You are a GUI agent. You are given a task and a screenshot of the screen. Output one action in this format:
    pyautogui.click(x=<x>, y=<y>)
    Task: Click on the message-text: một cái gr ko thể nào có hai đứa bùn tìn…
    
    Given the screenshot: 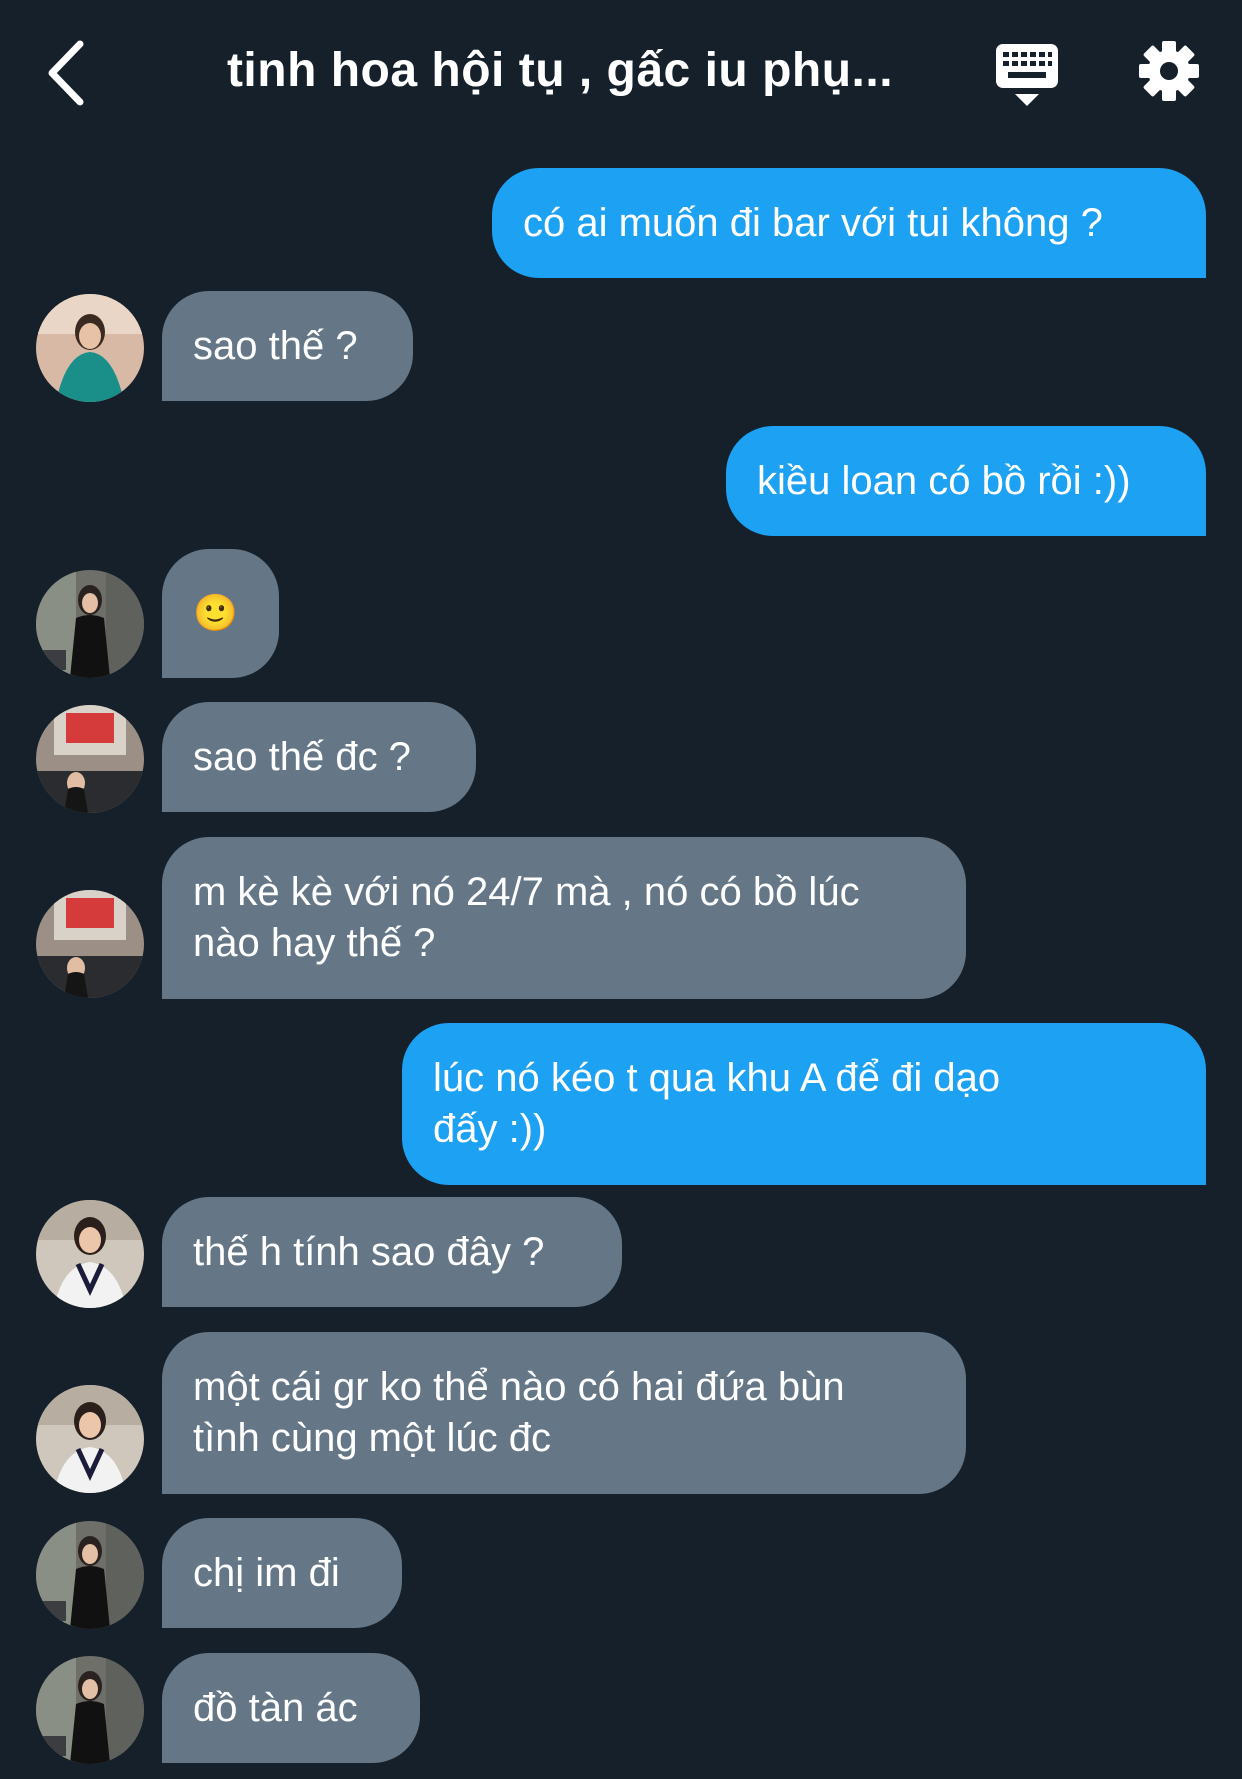 What is the action you would take?
    pyautogui.click(x=519, y=1412)
    